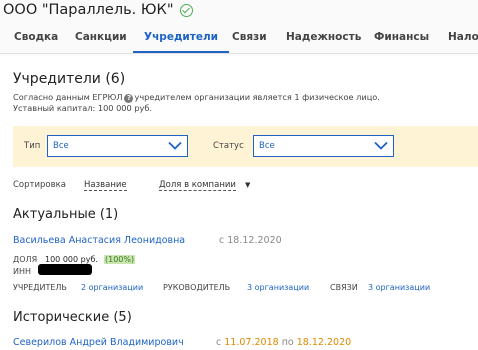 This screenshot has height=350, width=478. What do you see at coordinates (249, 38) in the screenshot?
I see `tab-links: Связи` at bounding box center [249, 38].